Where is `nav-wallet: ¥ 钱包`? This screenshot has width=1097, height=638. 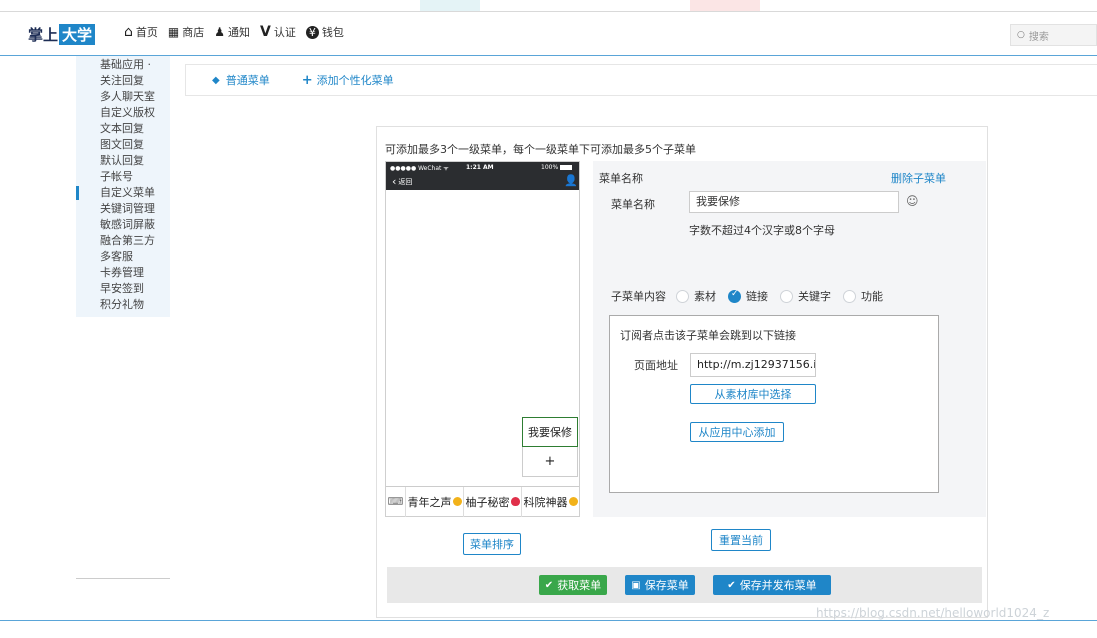
nav-wallet: ¥ 钱包 is located at coordinates (324, 32).